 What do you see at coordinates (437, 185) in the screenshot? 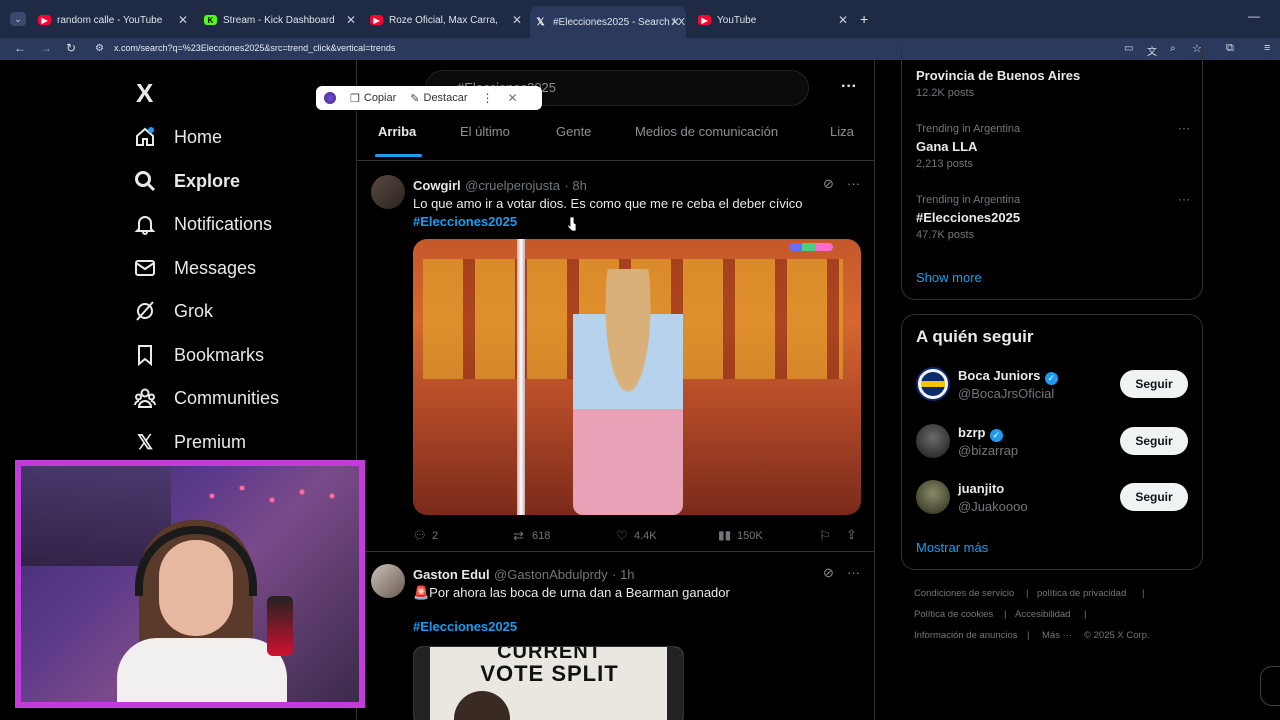
I see `tweet-author-name: Cowgirl` at bounding box center [437, 185].